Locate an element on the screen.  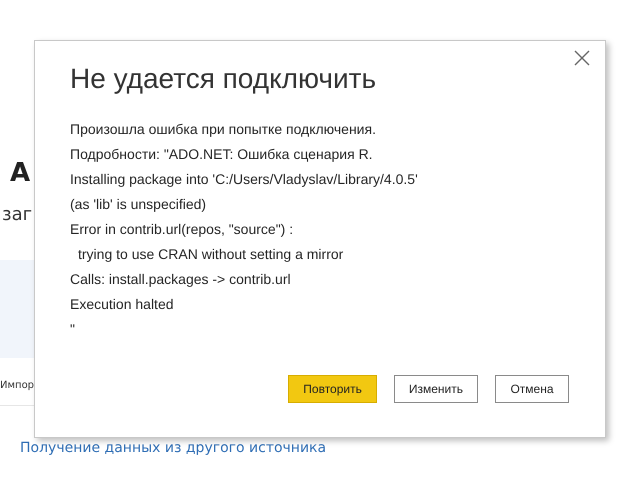
error-message-line: Installing package into 'C:/Users/Vladyslav/Library/4.0.5' is located at coordinates (244, 179).